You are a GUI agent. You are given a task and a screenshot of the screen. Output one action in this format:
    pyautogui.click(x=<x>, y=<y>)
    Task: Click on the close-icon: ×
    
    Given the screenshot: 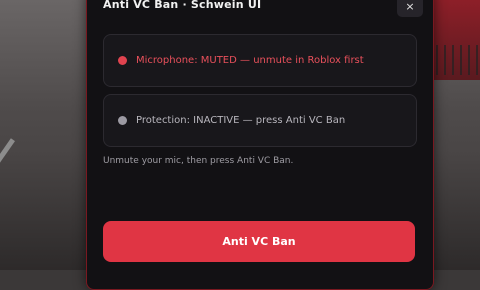 What is the action you would take?
    pyautogui.click(x=410, y=6)
    